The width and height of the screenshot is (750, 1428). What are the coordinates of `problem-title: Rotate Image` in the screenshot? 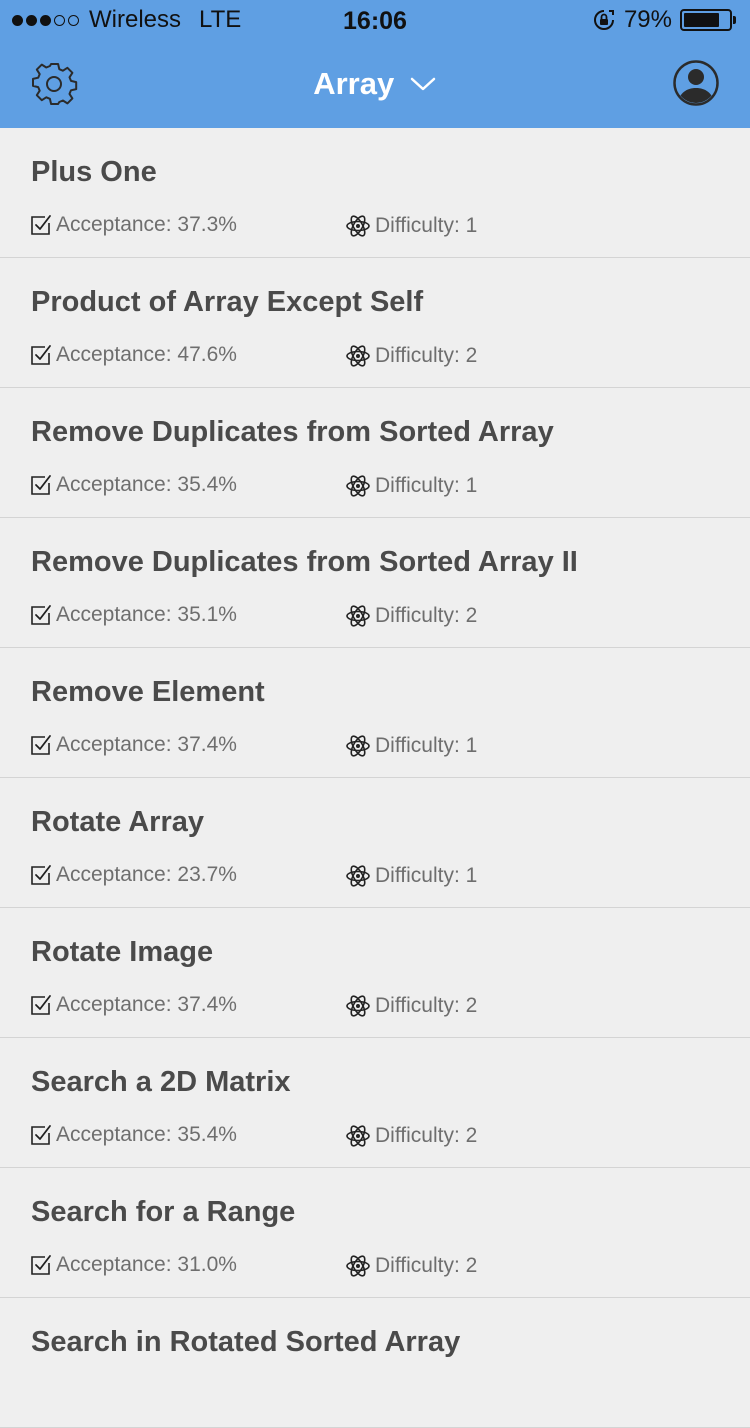 It's located at (122, 952).